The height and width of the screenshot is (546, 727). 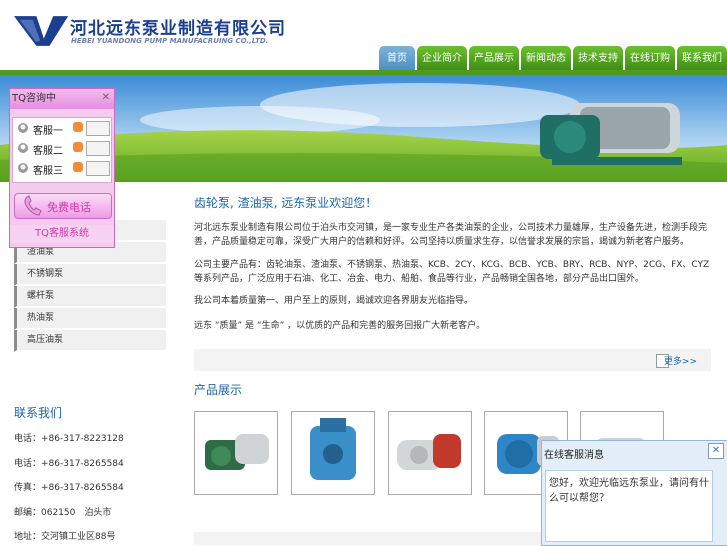 What do you see at coordinates (598, 58) in the screenshot?
I see `nav-item: 技术支持` at bounding box center [598, 58].